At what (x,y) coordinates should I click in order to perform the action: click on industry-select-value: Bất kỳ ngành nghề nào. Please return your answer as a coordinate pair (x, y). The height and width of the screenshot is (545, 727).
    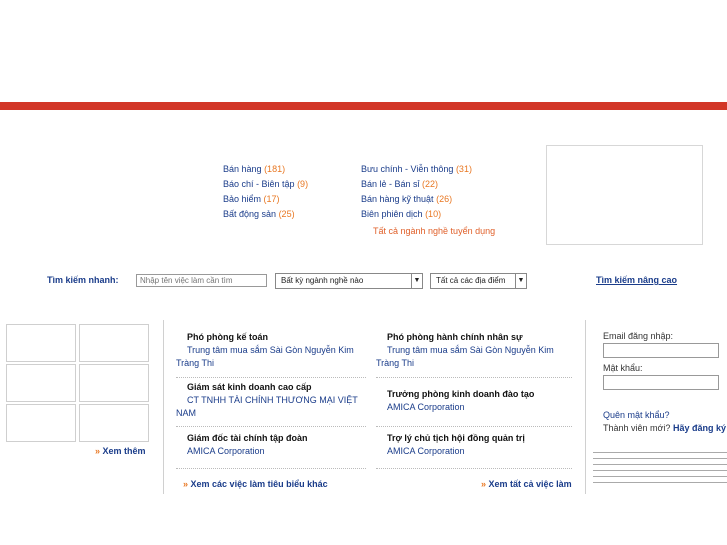
    Looking at the image, I should click on (322, 280).